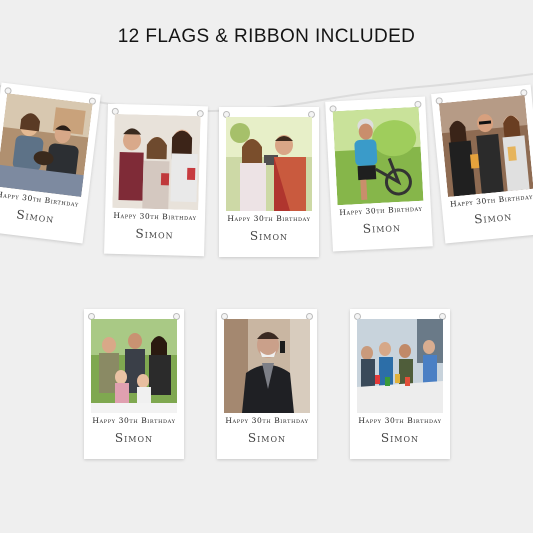 Image resolution: width=533 pixels, height=533 pixels. I want to click on bunting-flag-4: Happy 30th Birthday Simon, so click(379, 174).